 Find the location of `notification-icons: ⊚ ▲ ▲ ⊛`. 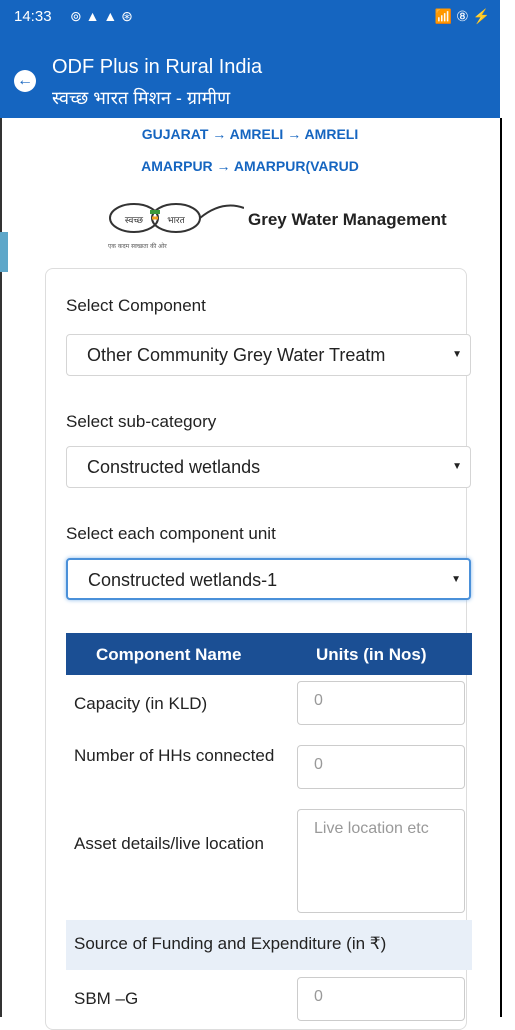

notification-icons: ⊚ ▲ ▲ ⊛ is located at coordinates (101, 16).